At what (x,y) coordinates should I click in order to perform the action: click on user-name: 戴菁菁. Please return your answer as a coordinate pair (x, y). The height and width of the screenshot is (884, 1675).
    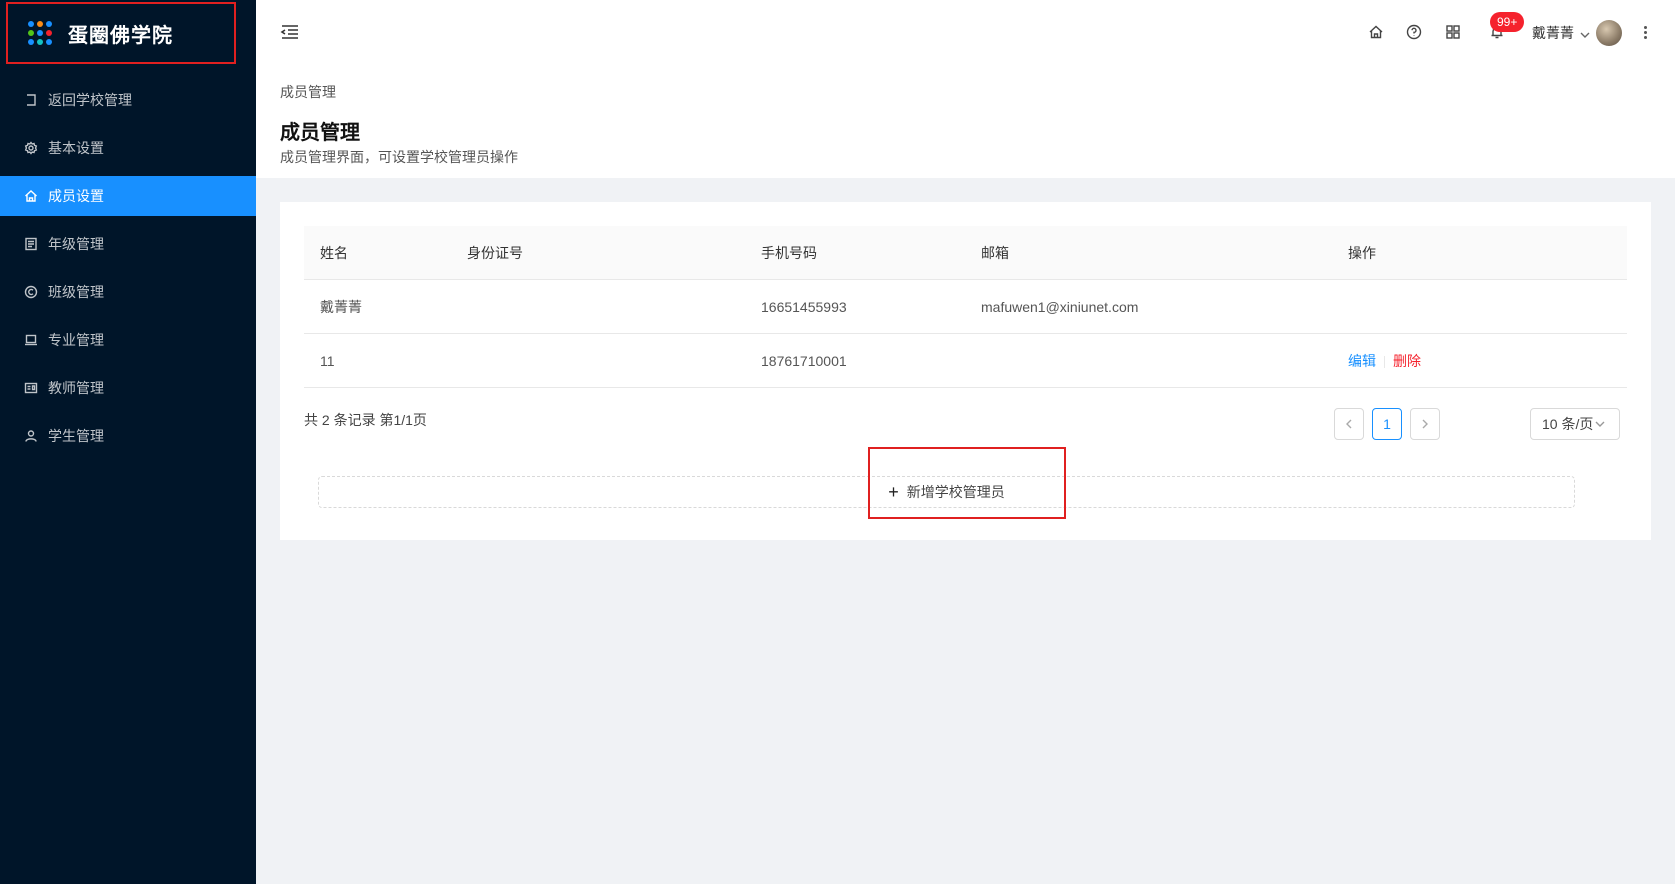
    Looking at the image, I should click on (1553, 33).